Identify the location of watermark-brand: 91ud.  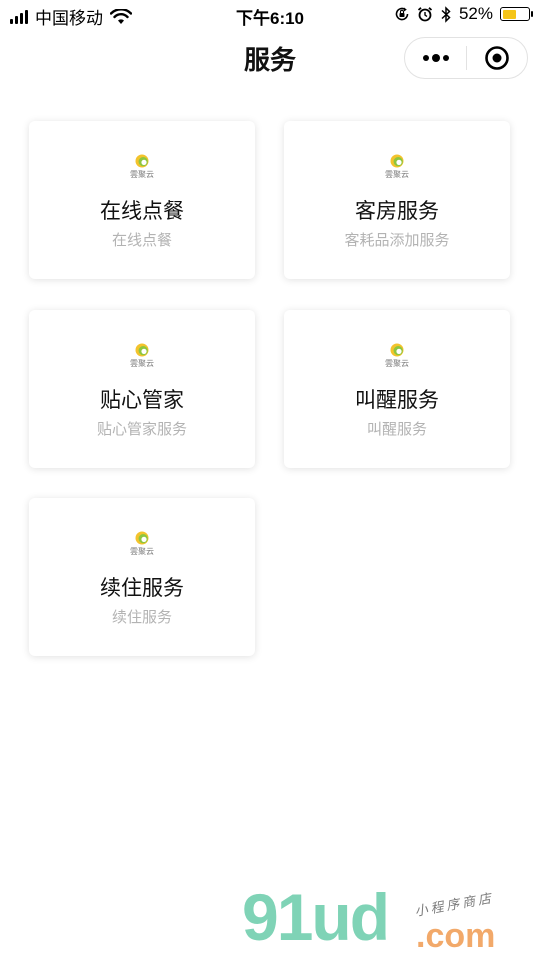
(316, 917).